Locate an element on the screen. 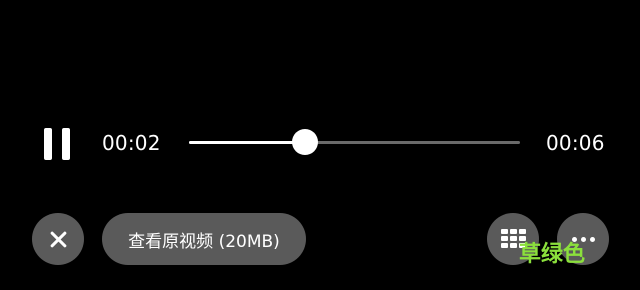 This screenshot has height=290, width=640. view-original-video-button: 查看原视频 (20MB) is located at coordinates (204, 239).